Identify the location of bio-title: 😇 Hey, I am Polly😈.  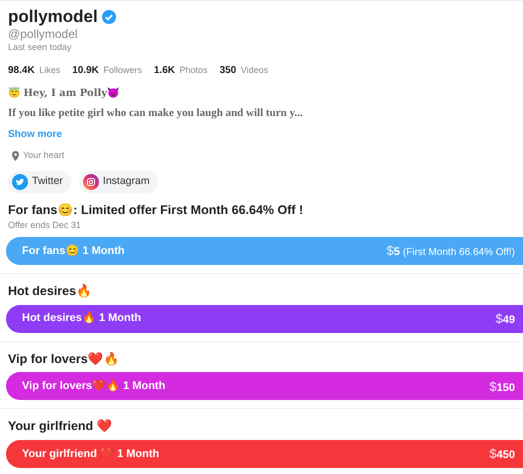
(64, 93).